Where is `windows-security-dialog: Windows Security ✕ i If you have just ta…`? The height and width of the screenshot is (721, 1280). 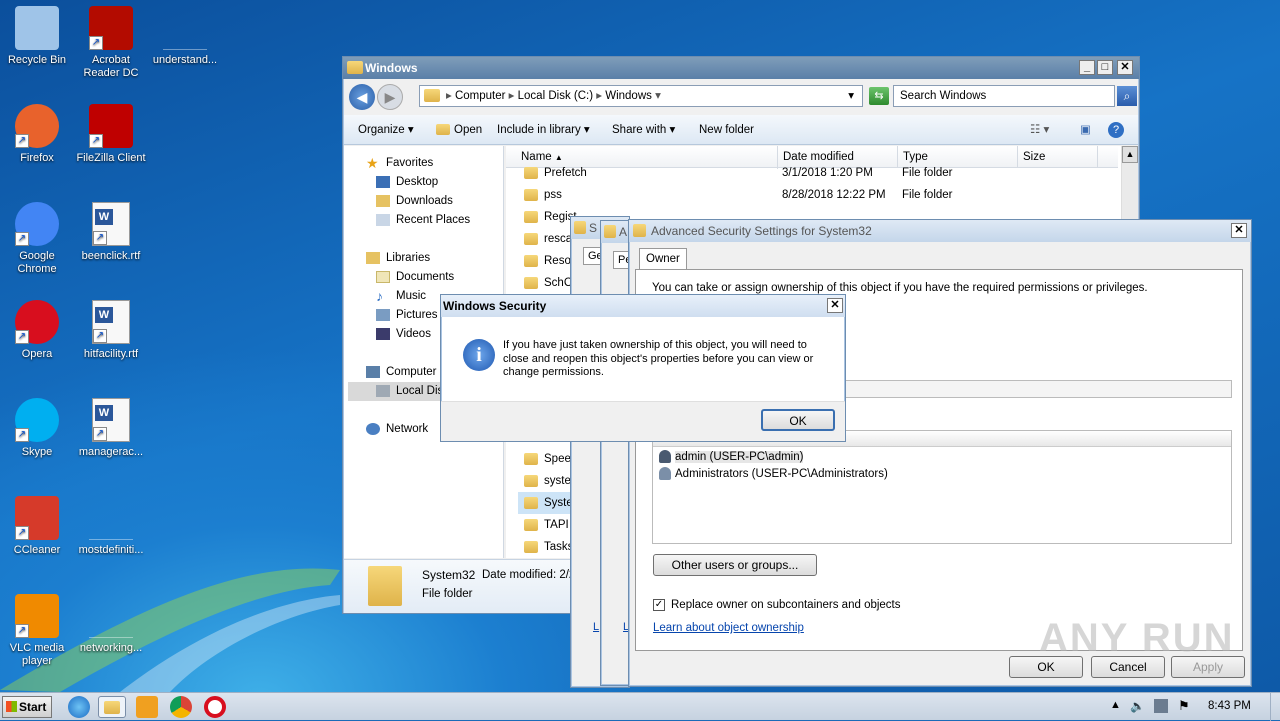
windows-security-dialog: Windows Security ✕ i If you have just ta… is located at coordinates (643, 368).